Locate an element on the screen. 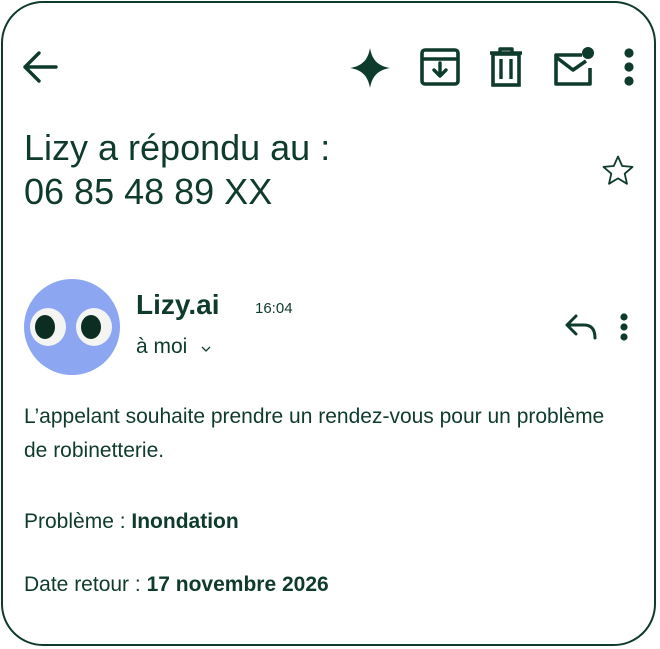  email-subject-line2: 06 85 48 89 XX is located at coordinates (148, 191).